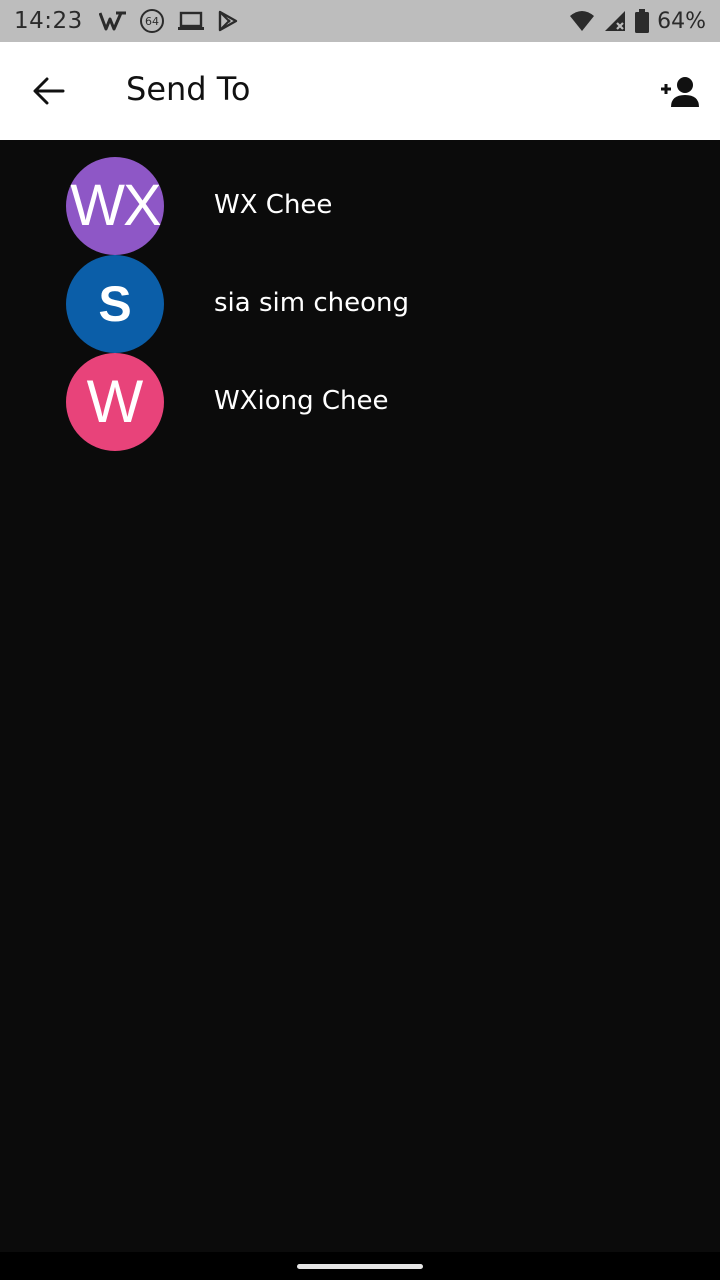  What do you see at coordinates (301, 401) in the screenshot?
I see `contact-name: WXiong Chee` at bounding box center [301, 401].